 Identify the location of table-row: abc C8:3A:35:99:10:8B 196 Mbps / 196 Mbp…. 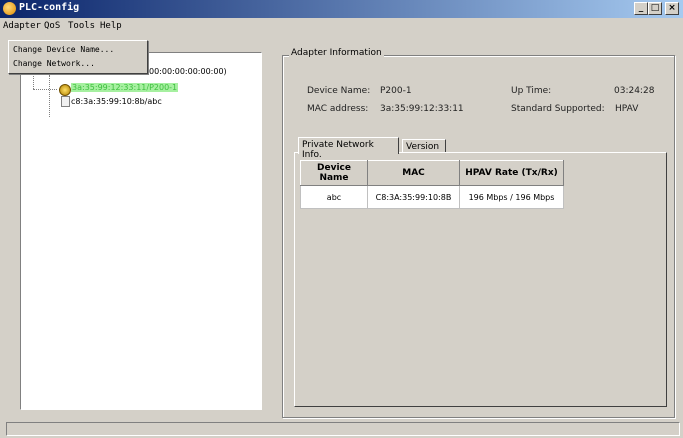
(432, 197).